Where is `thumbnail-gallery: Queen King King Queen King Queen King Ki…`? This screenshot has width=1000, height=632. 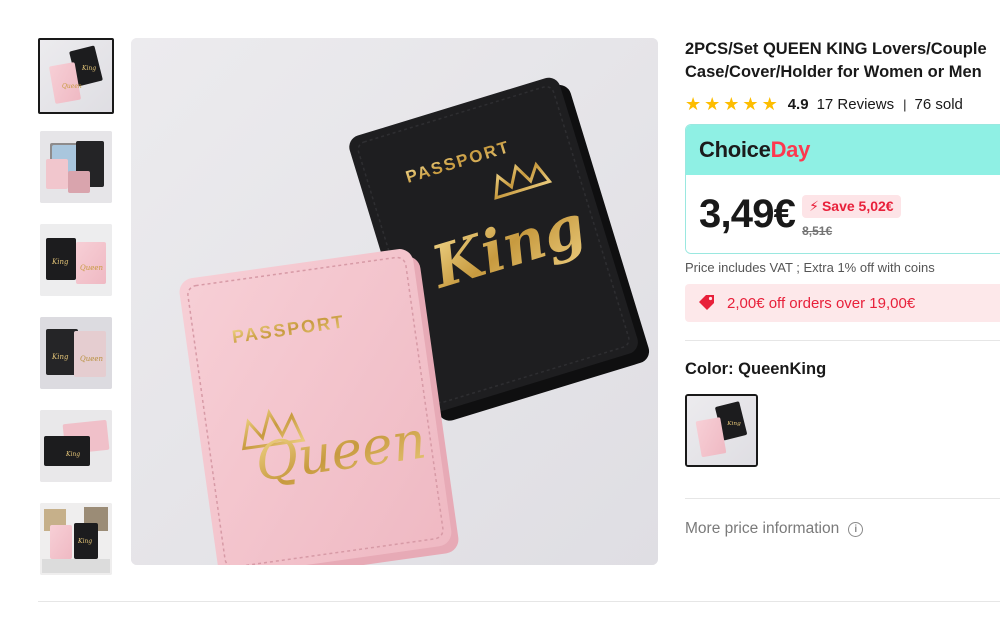
thumbnail-gallery: Queen King King Queen King Queen King Ki… is located at coordinates (76, 317).